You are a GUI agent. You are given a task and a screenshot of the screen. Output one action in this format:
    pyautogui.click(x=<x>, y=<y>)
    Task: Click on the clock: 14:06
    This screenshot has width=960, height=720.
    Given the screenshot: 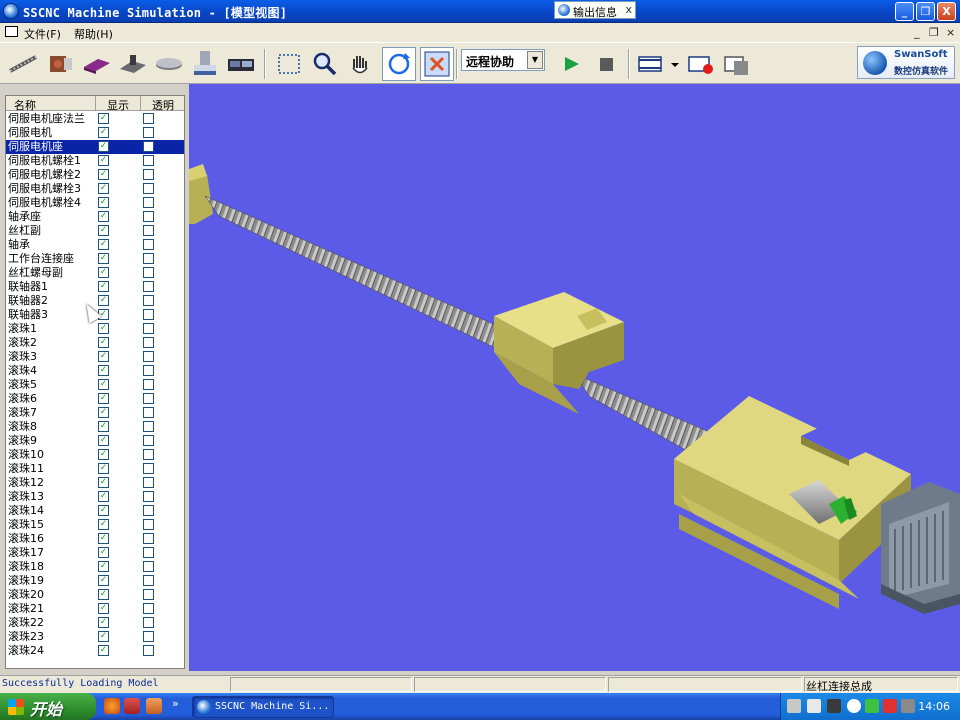 What is the action you would take?
    pyautogui.click(x=934, y=706)
    